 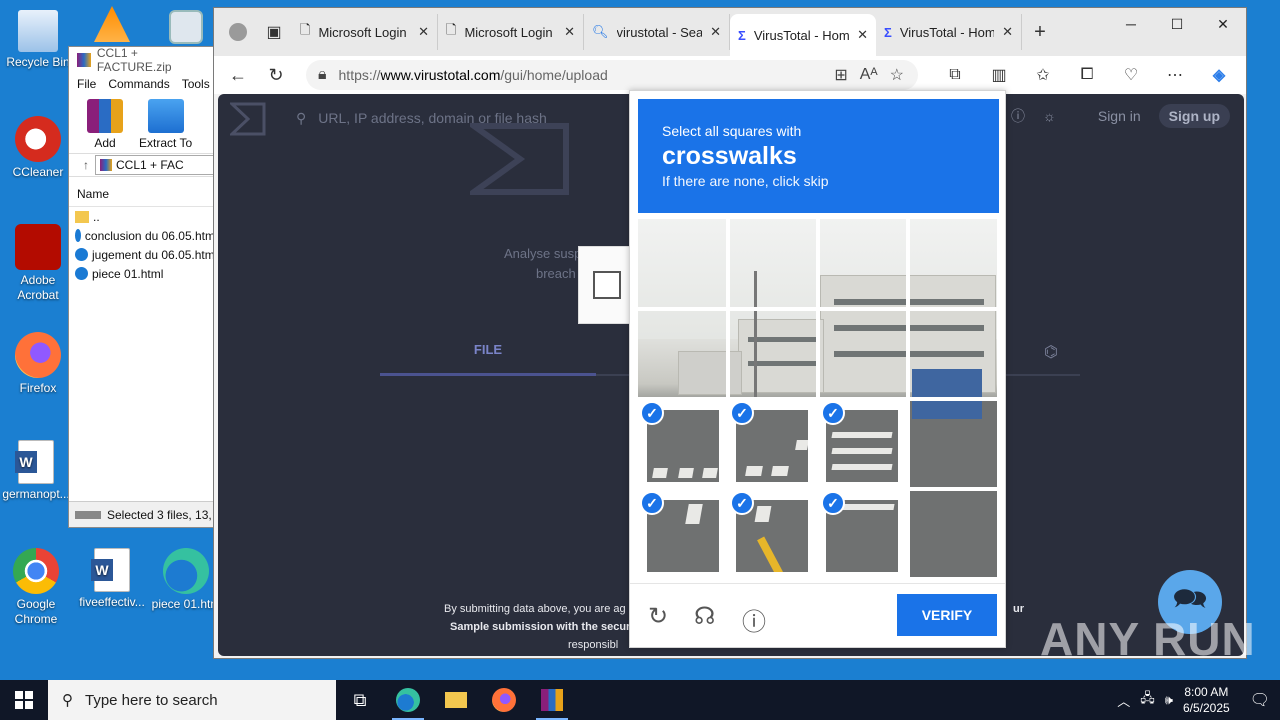 I want to click on vt-search-bar: ⚲ URL, IP address, domain or file hash, so click(x=460, y=118).